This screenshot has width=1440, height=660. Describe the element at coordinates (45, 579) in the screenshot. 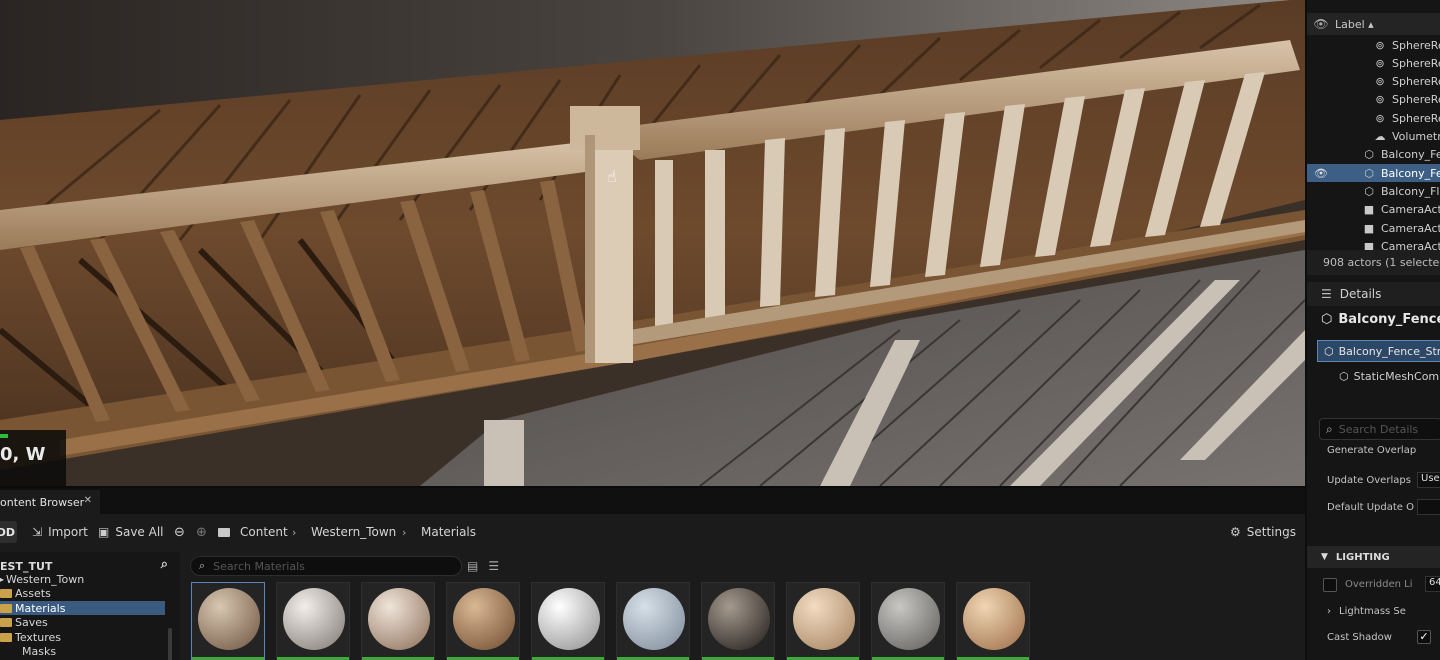

I see `tree-item-label: Western_Town` at that location.